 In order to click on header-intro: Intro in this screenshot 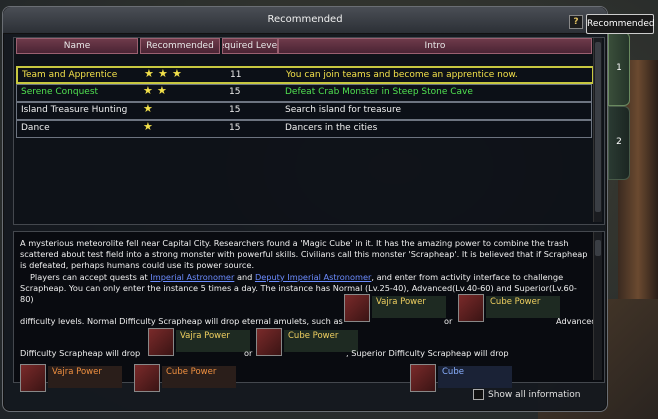, I will do `click(435, 46)`.